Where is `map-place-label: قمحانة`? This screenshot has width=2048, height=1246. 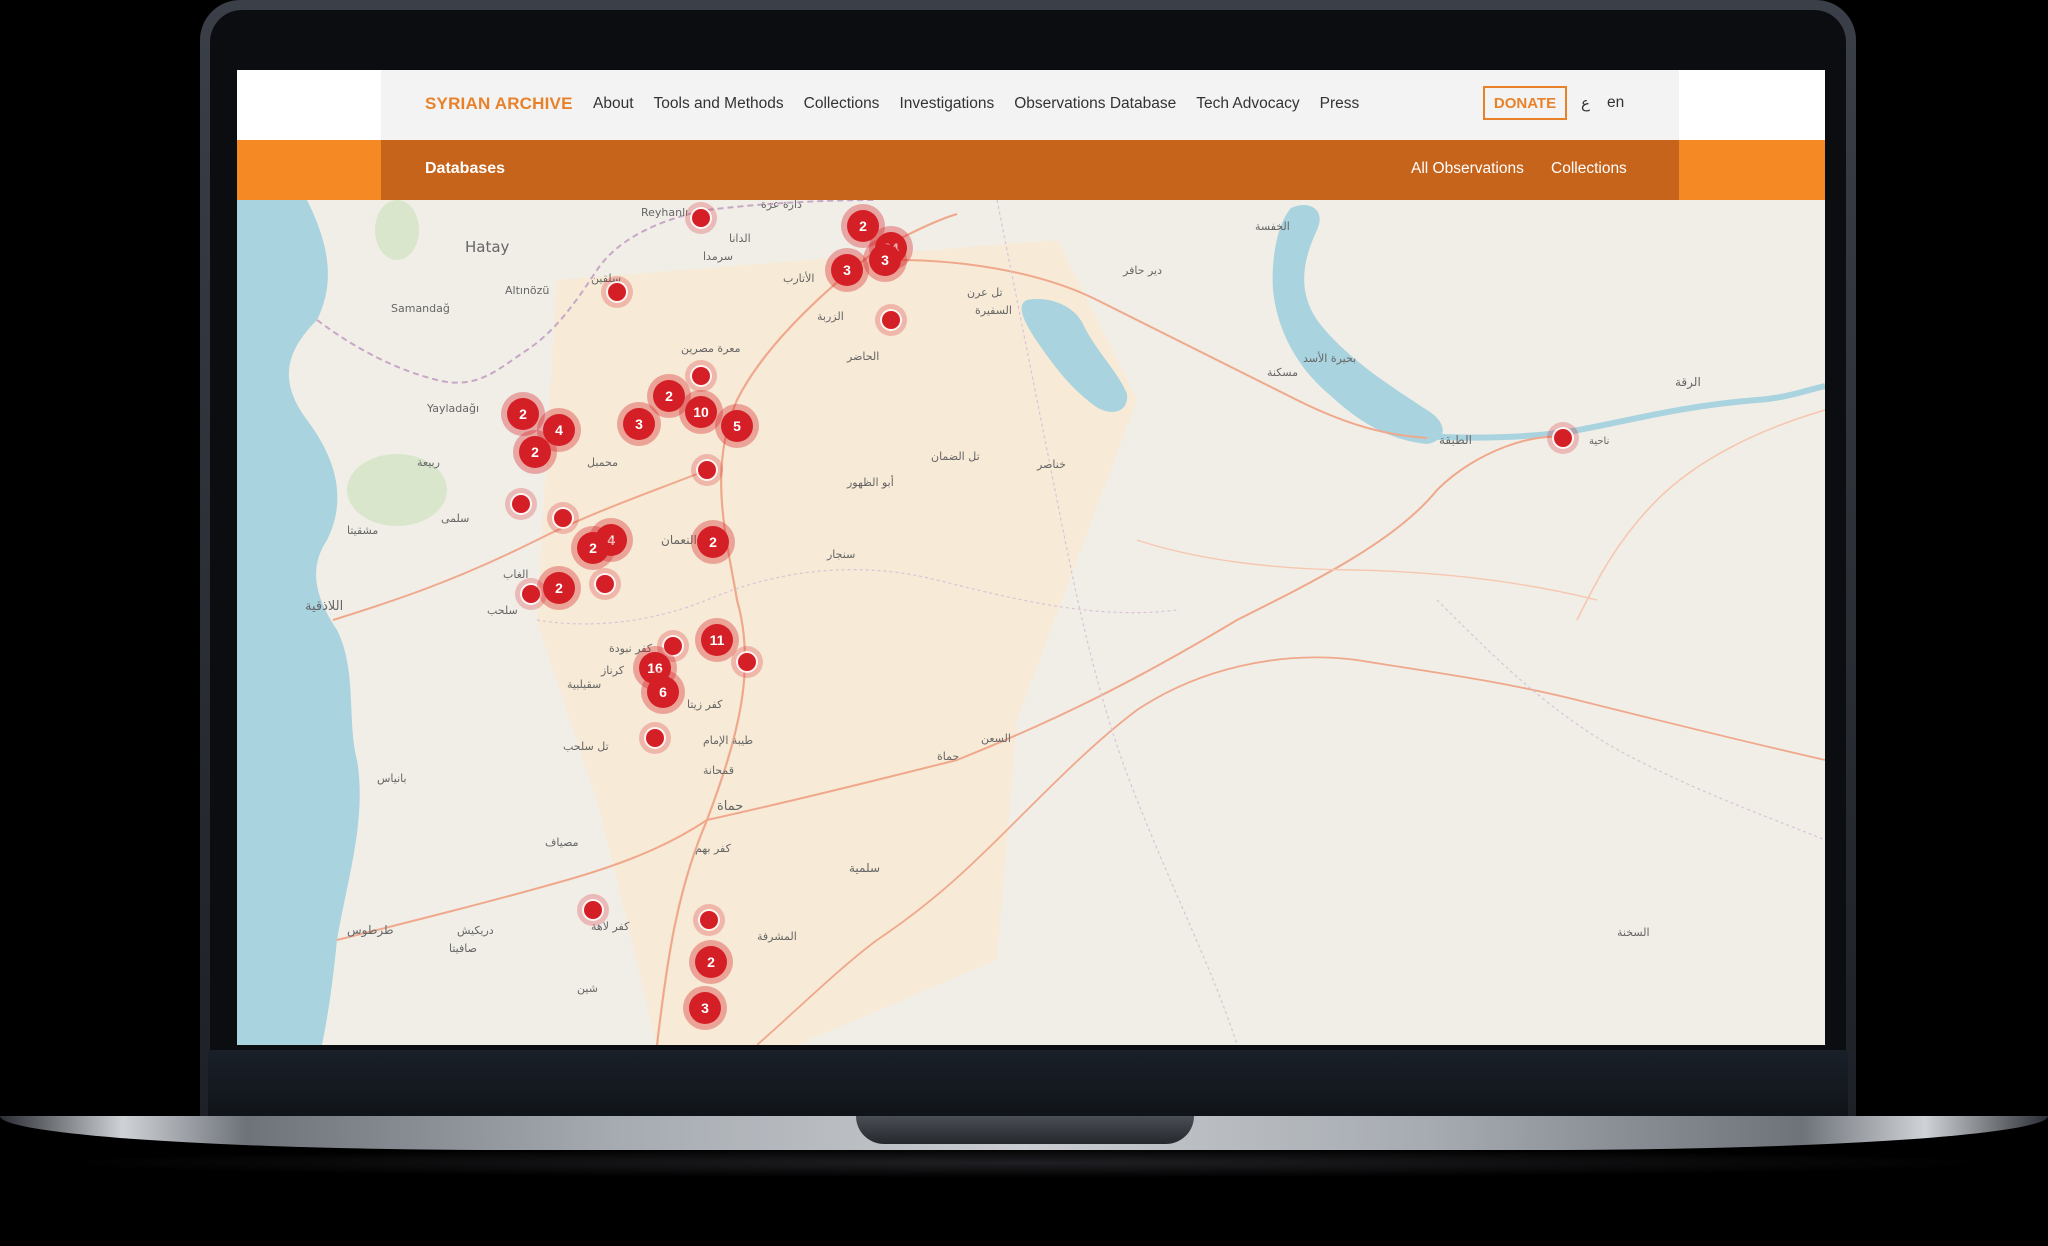
map-place-label: قمحانة is located at coordinates (718, 770).